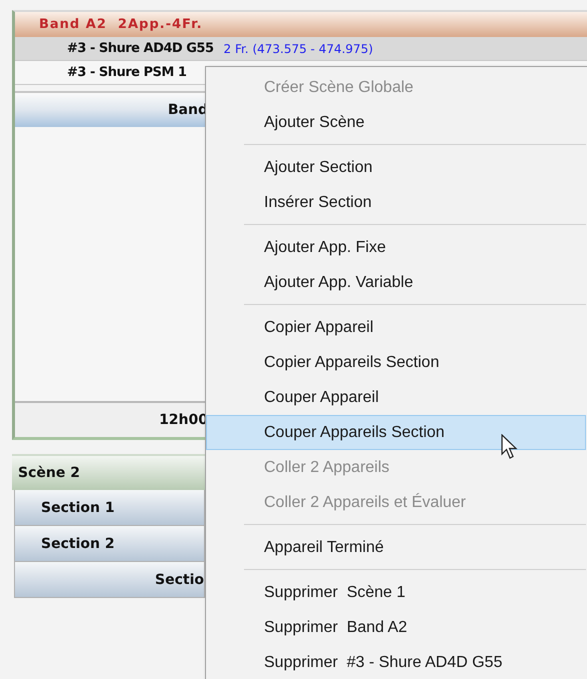 The width and height of the screenshot is (587, 679). Describe the element at coordinates (109, 580) in the screenshot. I see `section-header: Sectio` at that location.